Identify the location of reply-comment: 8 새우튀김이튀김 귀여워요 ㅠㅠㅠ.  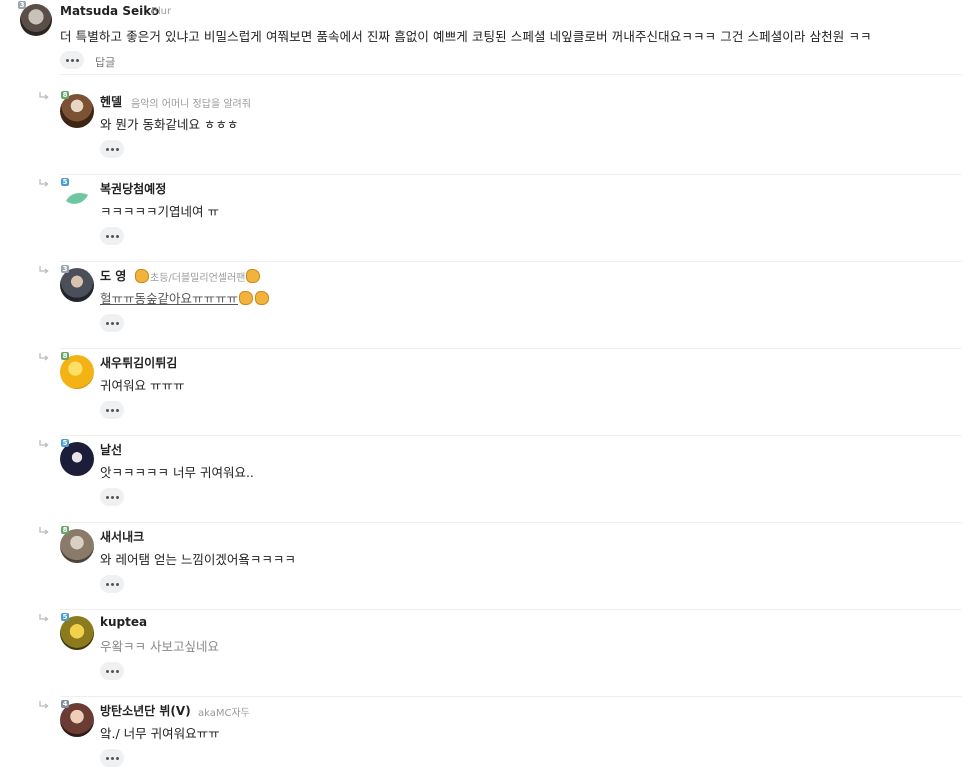
(481, 392).